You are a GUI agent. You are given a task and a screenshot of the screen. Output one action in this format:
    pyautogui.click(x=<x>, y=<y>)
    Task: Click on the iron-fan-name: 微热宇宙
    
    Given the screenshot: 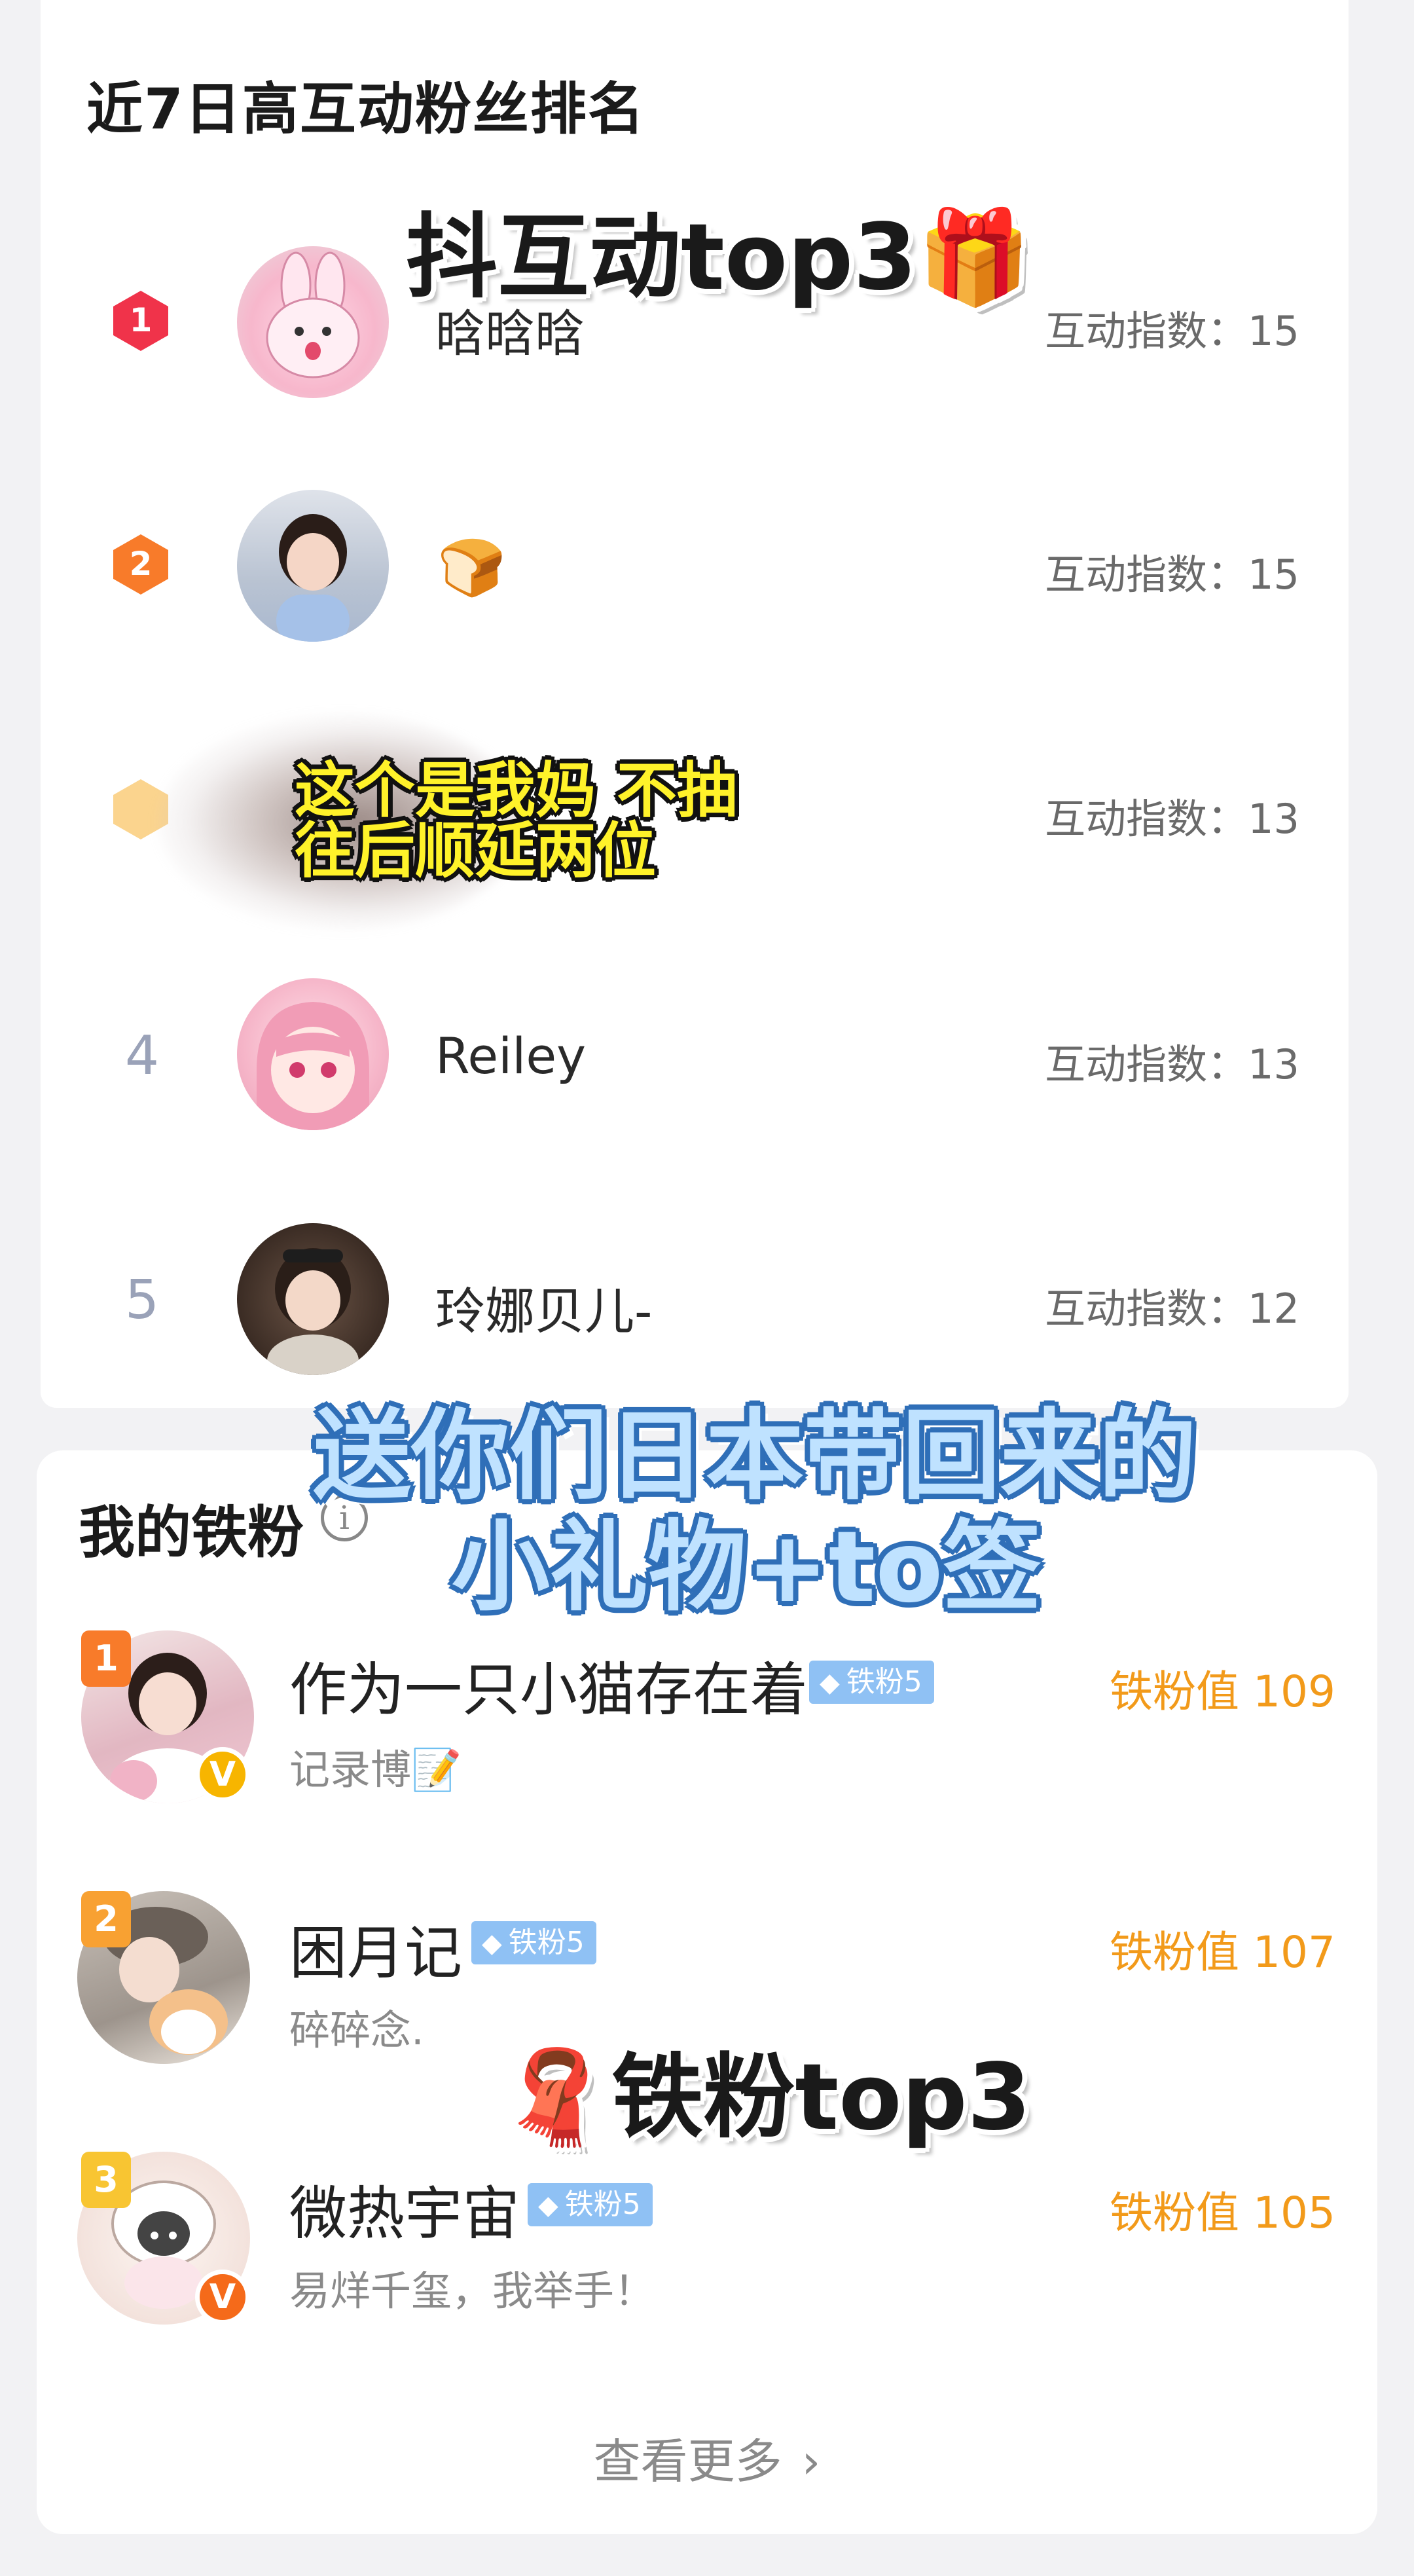 What is the action you would take?
    pyautogui.click(x=405, y=2209)
    